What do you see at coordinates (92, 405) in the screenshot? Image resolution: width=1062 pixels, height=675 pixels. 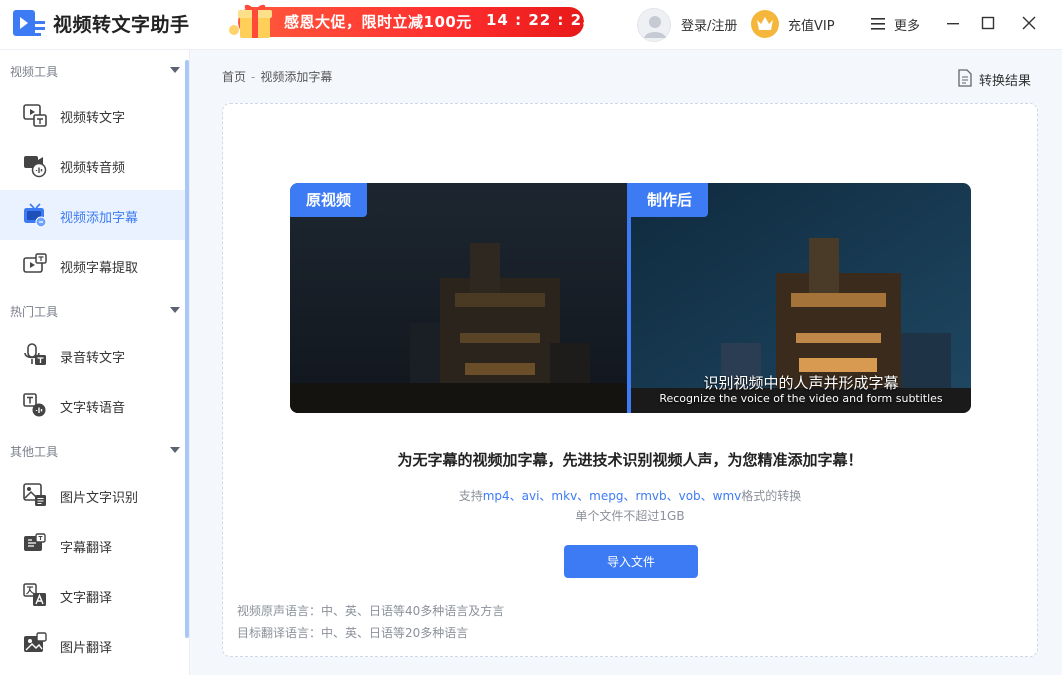 I see `sidebar-item-text-to-speech: 文字转语音` at bounding box center [92, 405].